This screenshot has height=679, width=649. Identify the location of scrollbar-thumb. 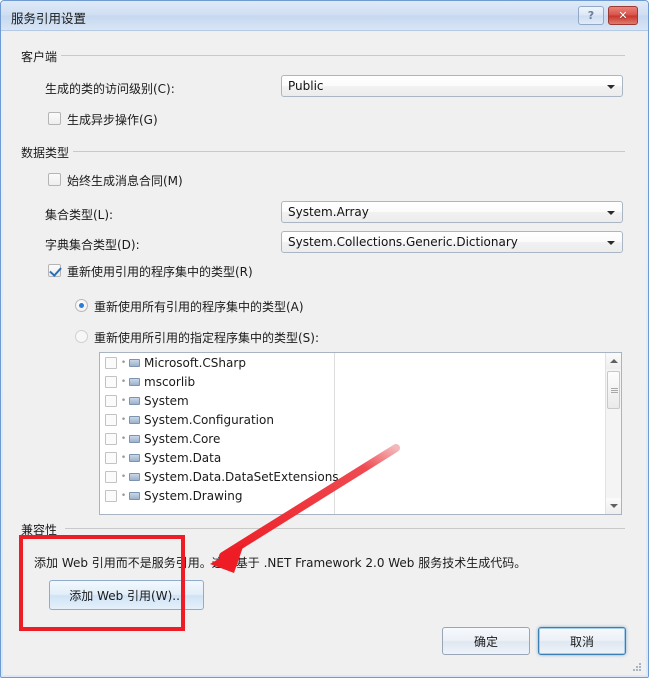
(613, 390).